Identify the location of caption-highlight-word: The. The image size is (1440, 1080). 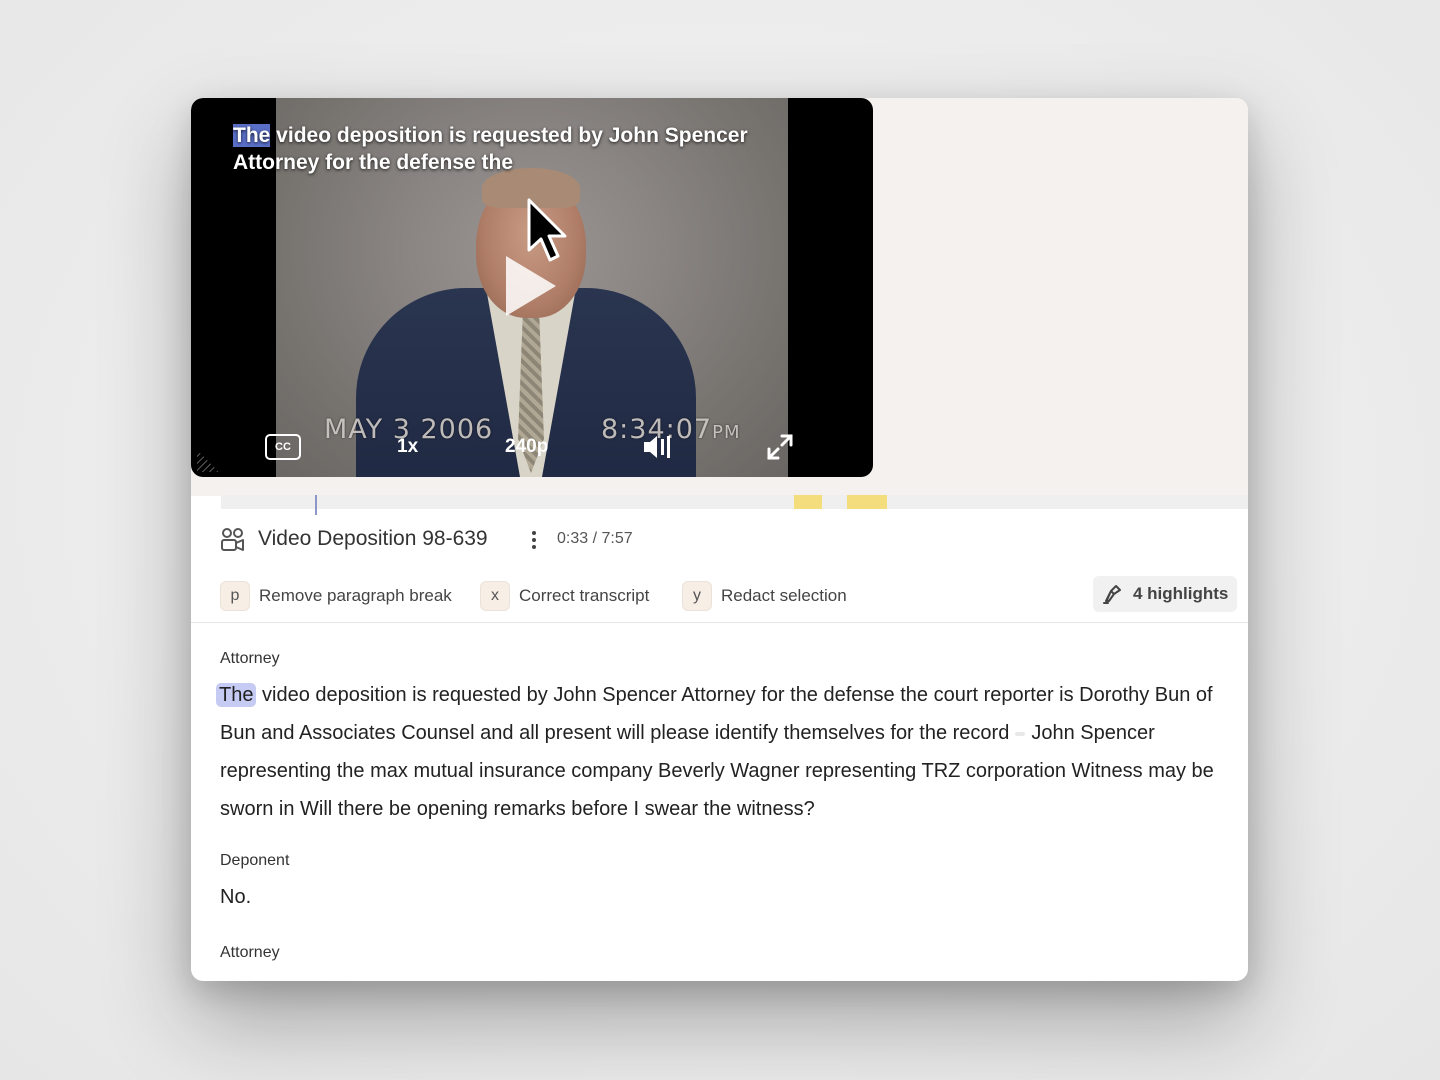
(252, 135).